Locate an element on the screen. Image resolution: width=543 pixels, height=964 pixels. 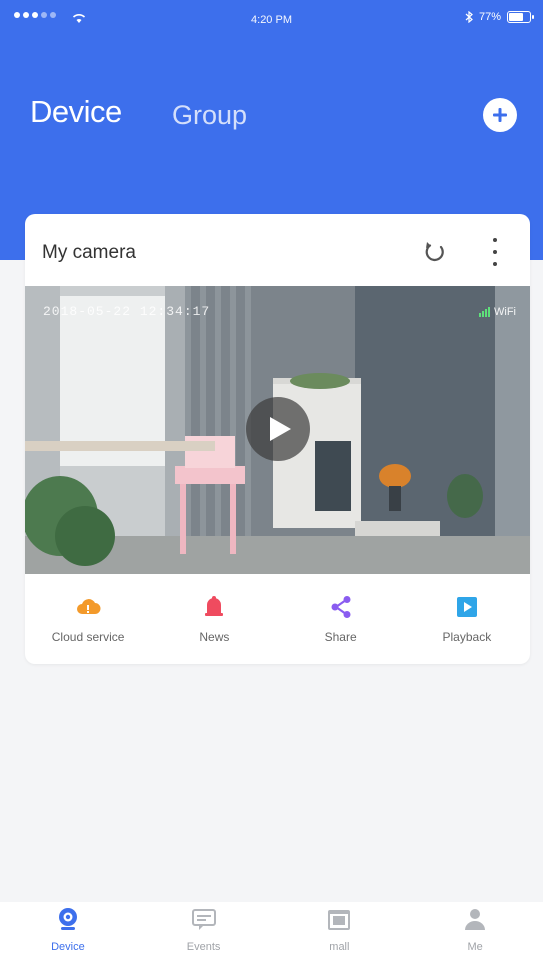
signal-badge: WiFi is located at coordinates (497, 312).